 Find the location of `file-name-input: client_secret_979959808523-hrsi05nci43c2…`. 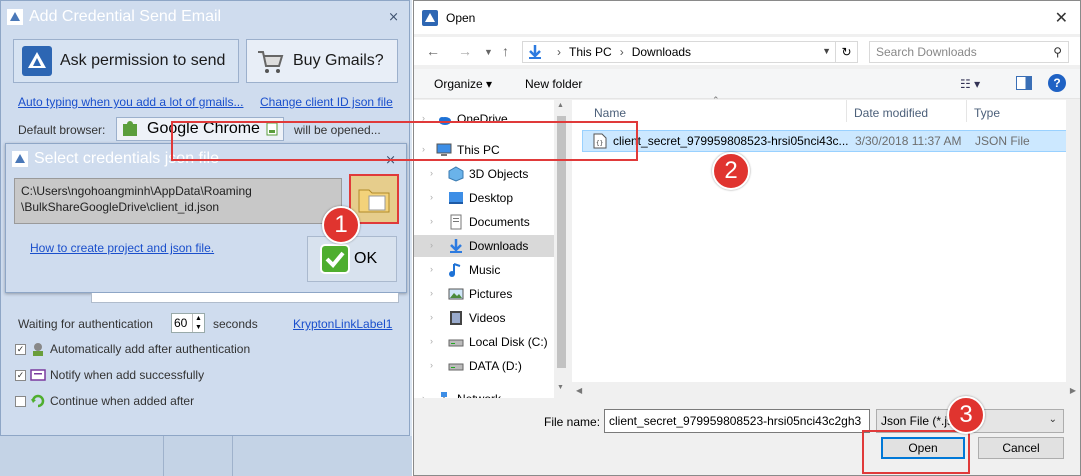

file-name-input: client_secret_979959808523-hrsi05nci43c2… is located at coordinates (737, 421).